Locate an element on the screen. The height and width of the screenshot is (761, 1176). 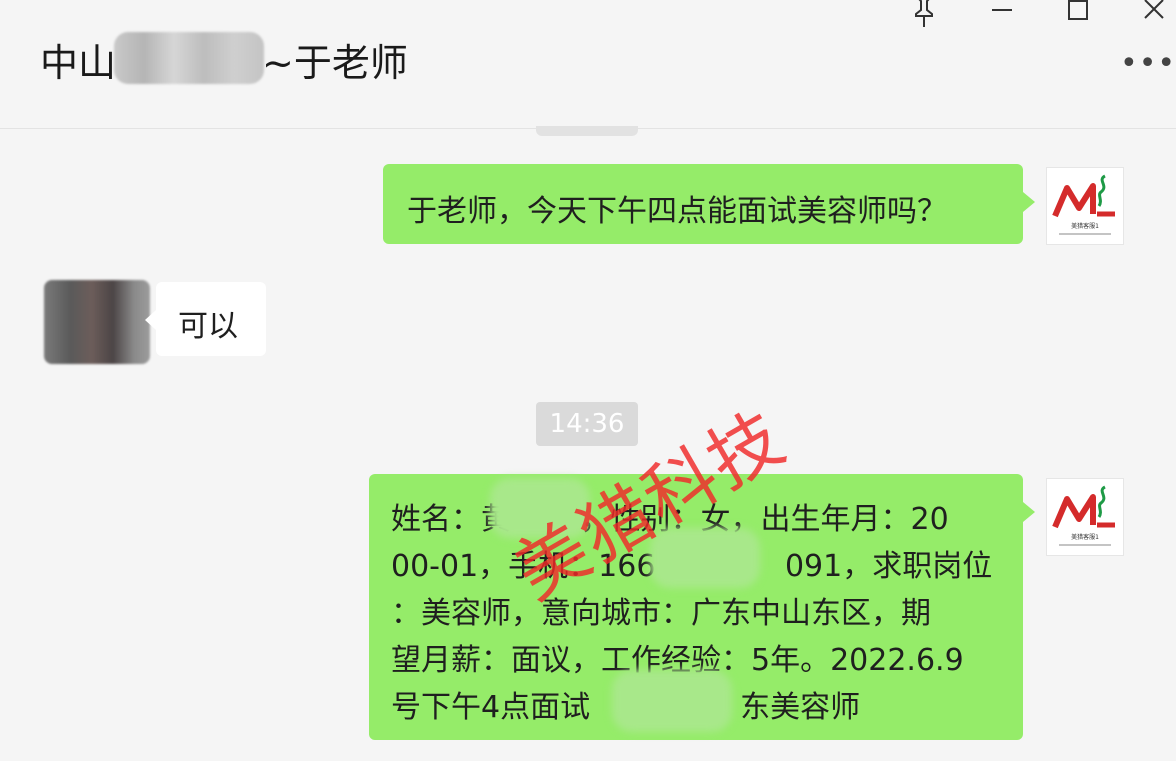
minimize-button is located at coordinates (1002, 16).